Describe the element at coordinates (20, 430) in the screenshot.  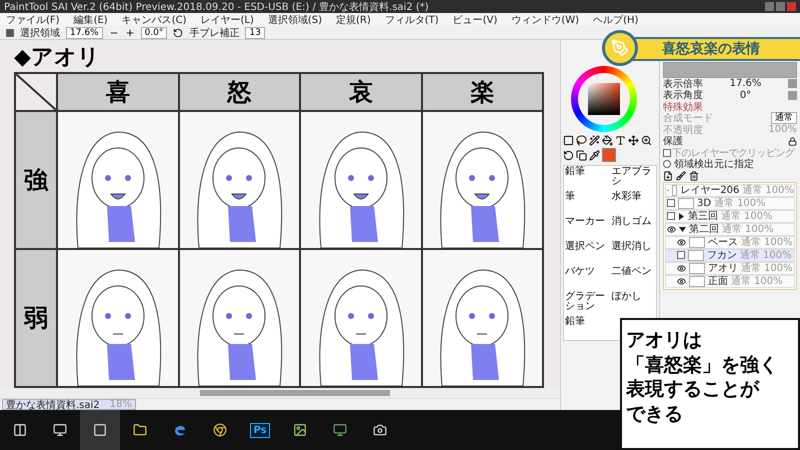
I see `windows-start-icon` at that location.